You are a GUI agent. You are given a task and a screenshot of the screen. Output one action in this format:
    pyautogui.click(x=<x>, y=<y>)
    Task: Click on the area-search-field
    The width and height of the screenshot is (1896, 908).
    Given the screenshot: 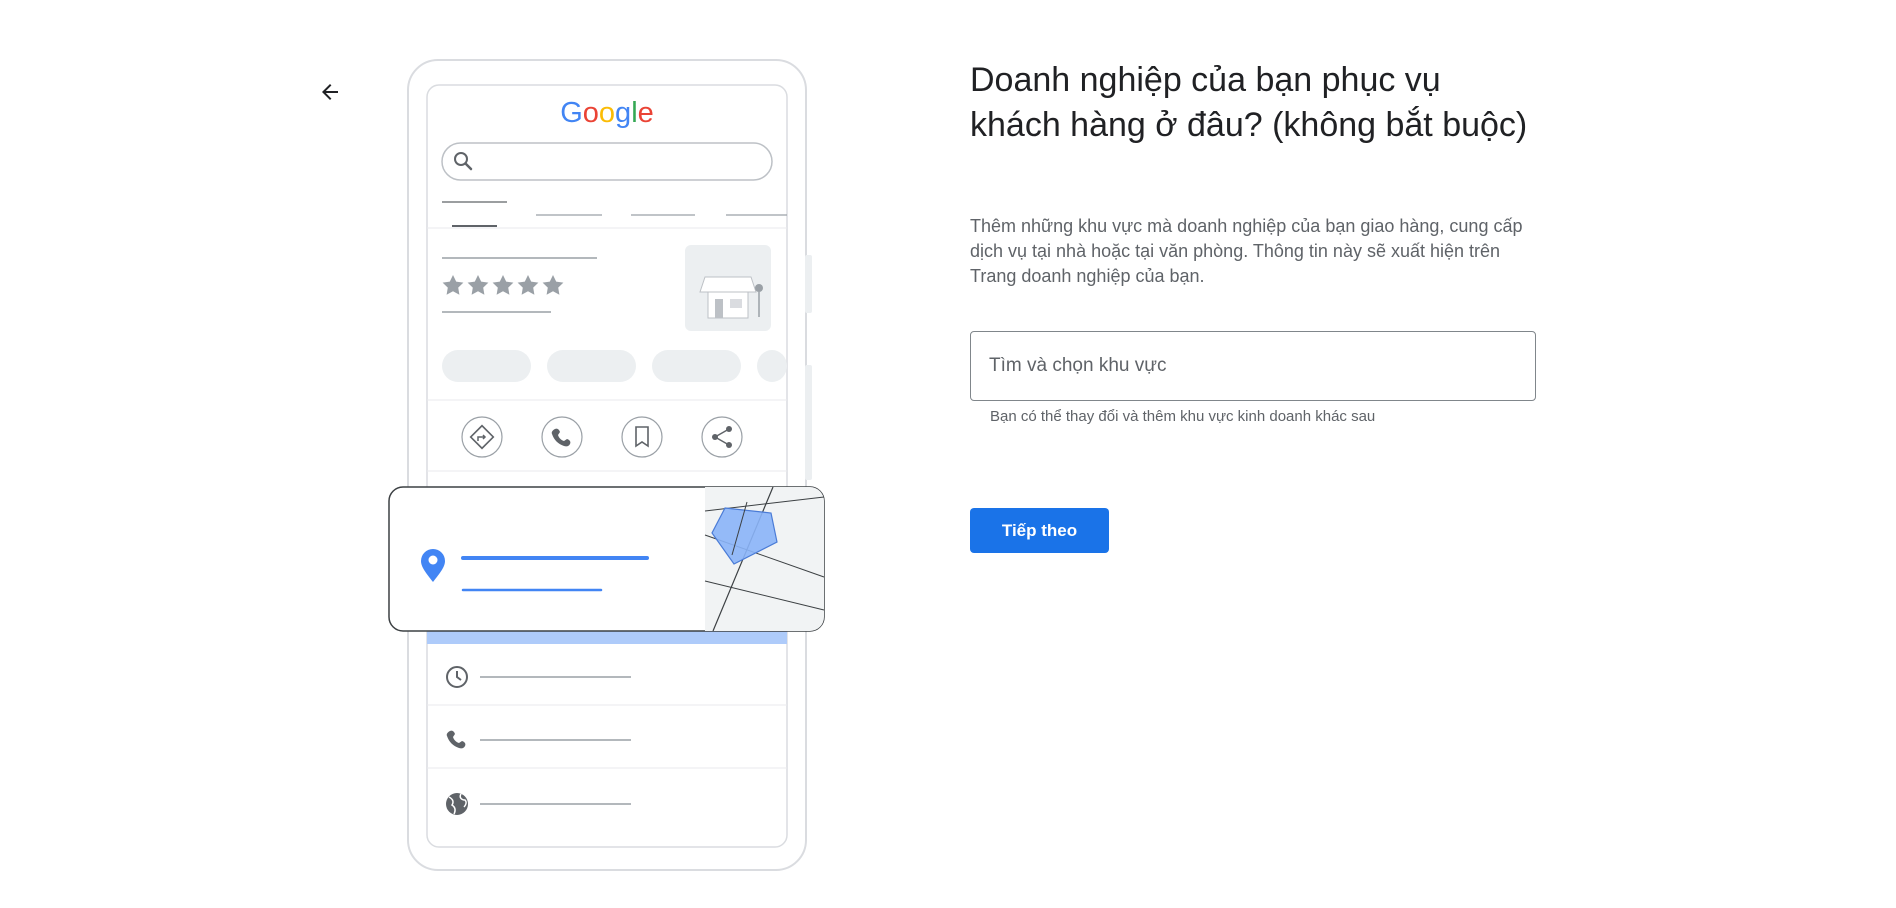 What is the action you would take?
    pyautogui.click(x=1253, y=366)
    